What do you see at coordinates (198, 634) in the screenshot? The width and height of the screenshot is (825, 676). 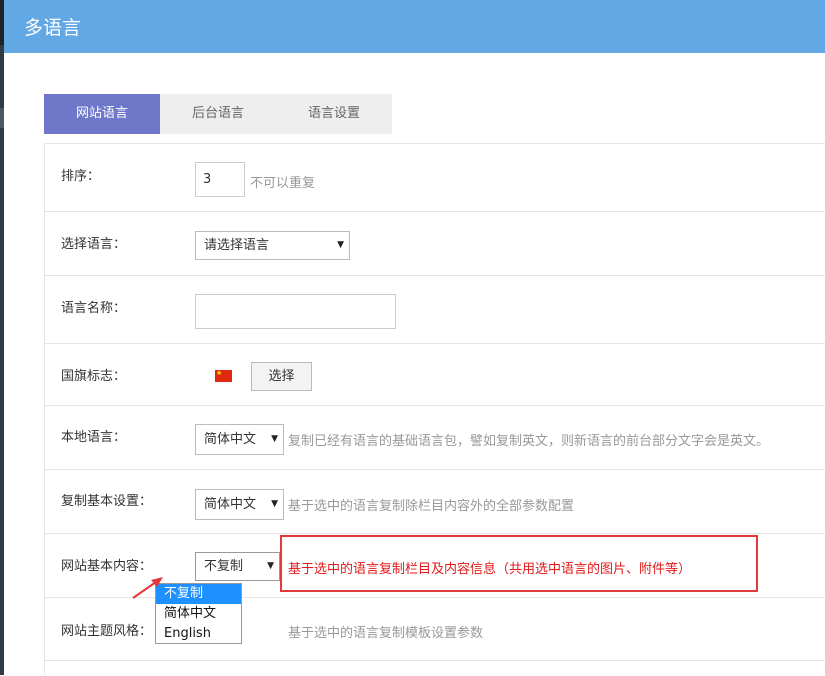 I see `option-english: English` at bounding box center [198, 634].